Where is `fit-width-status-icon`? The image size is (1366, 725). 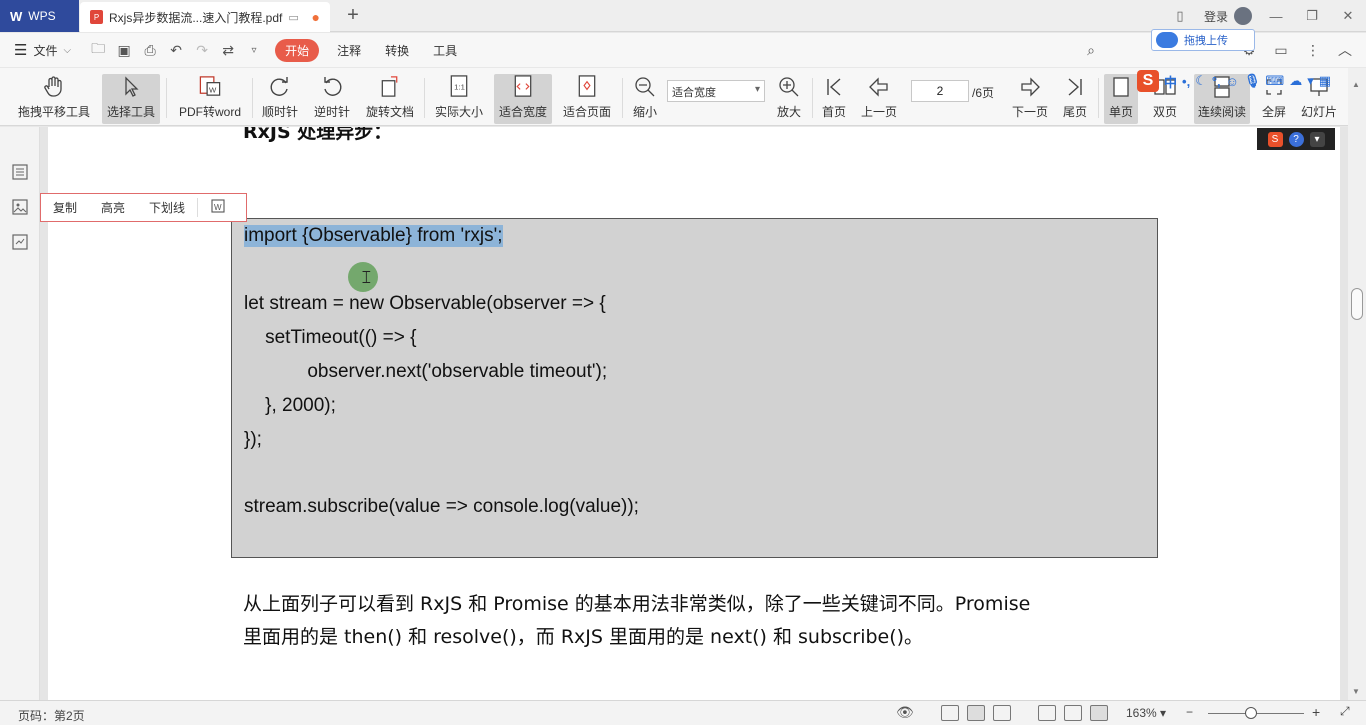
fit-width-status-icon is located at coordinates (1099, 713).